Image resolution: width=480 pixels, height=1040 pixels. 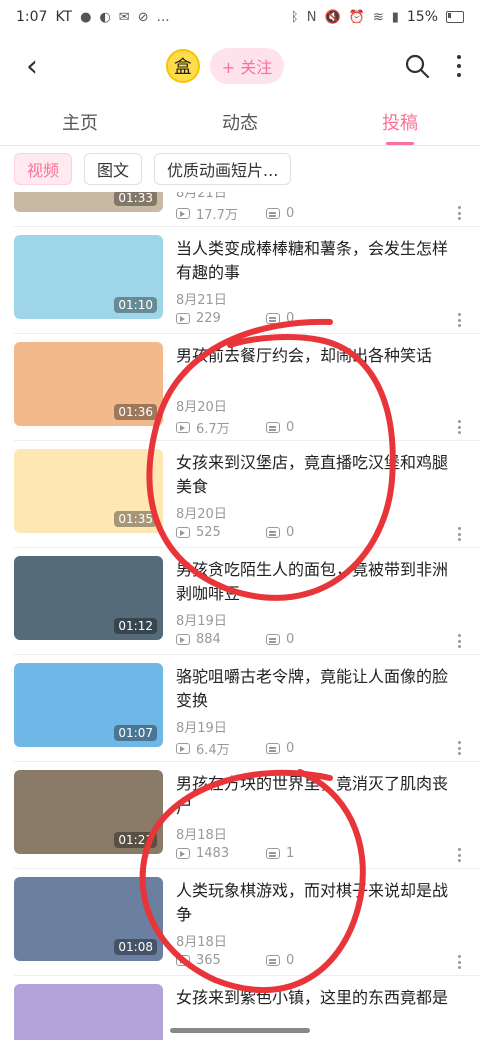 What do you see at coordinates (240, 387) in the screenshot?
I see `video-item: 01:36 男孩前去餐厅约会，却闹出各种笑话 8月20日 6.7万 0` at bounding box center [240, 387].